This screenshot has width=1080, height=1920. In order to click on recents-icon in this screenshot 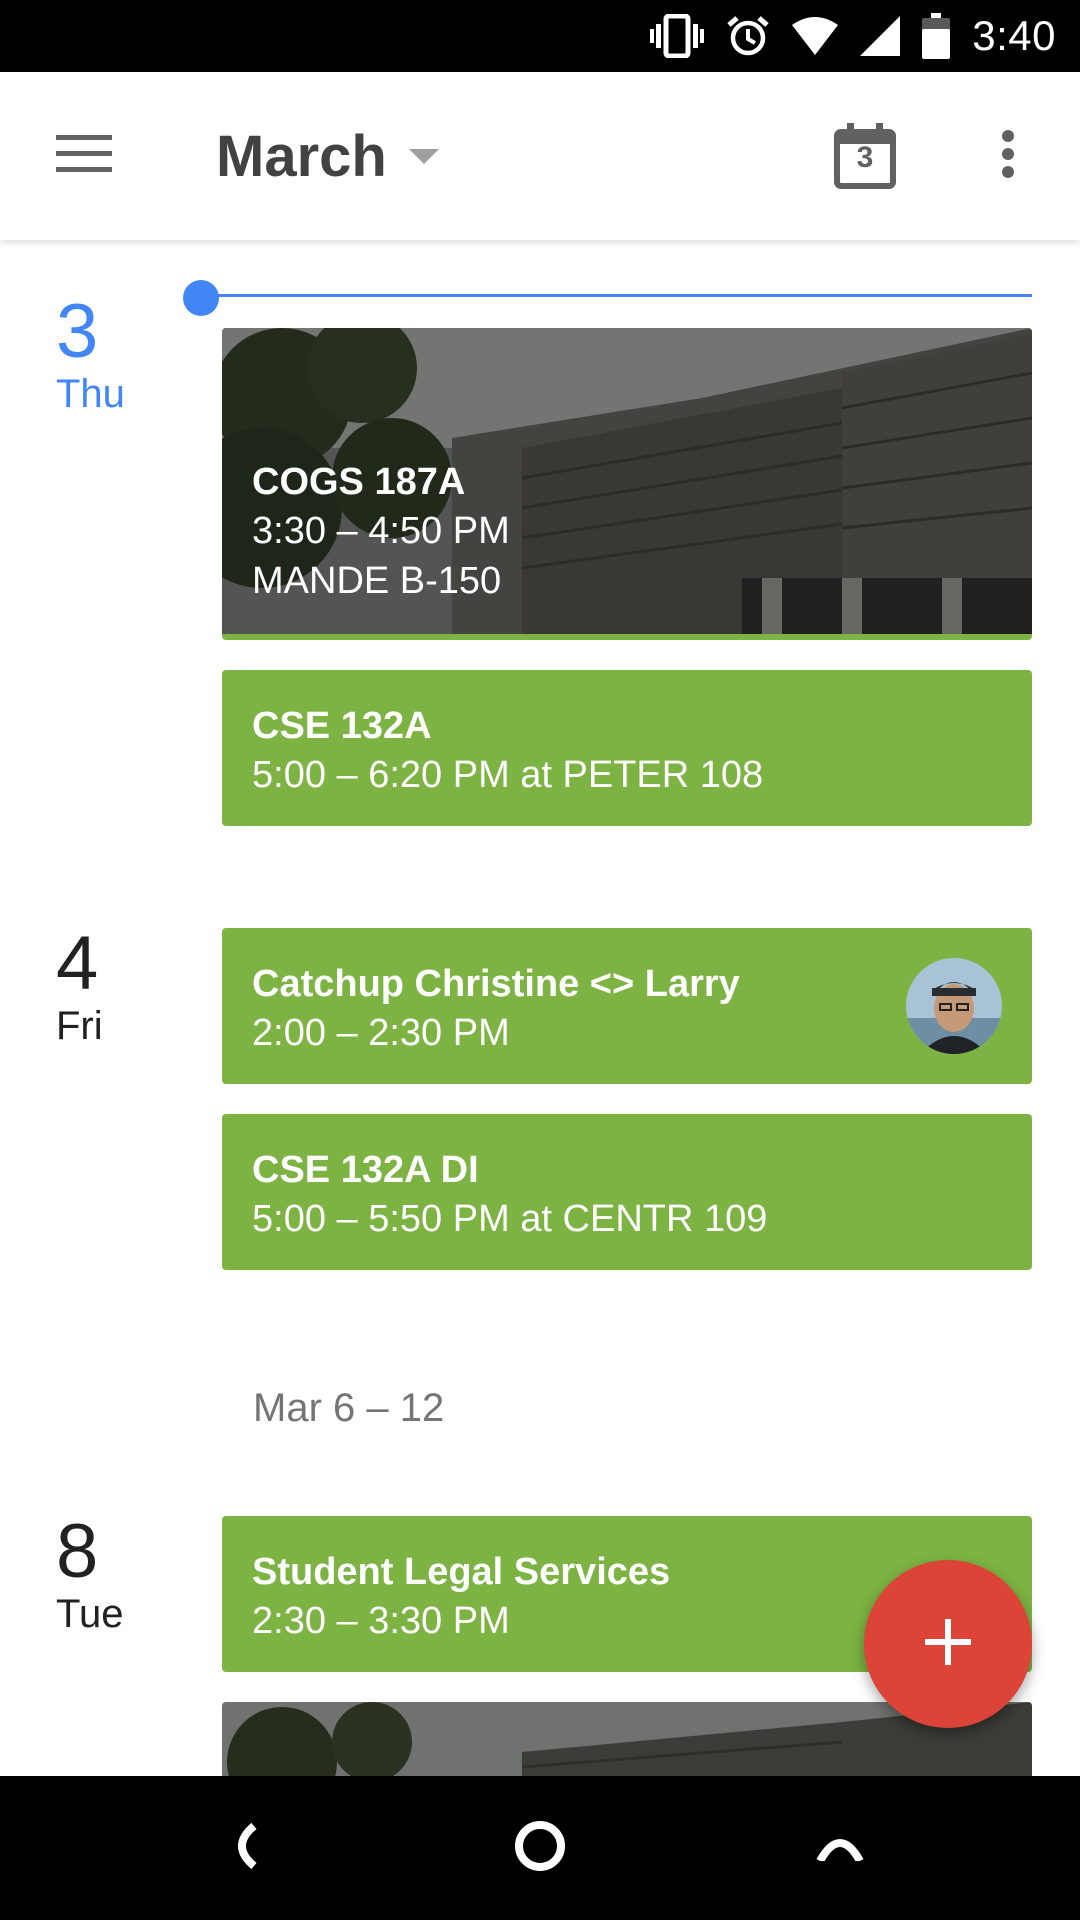, I will do `click(840, 1848)`.